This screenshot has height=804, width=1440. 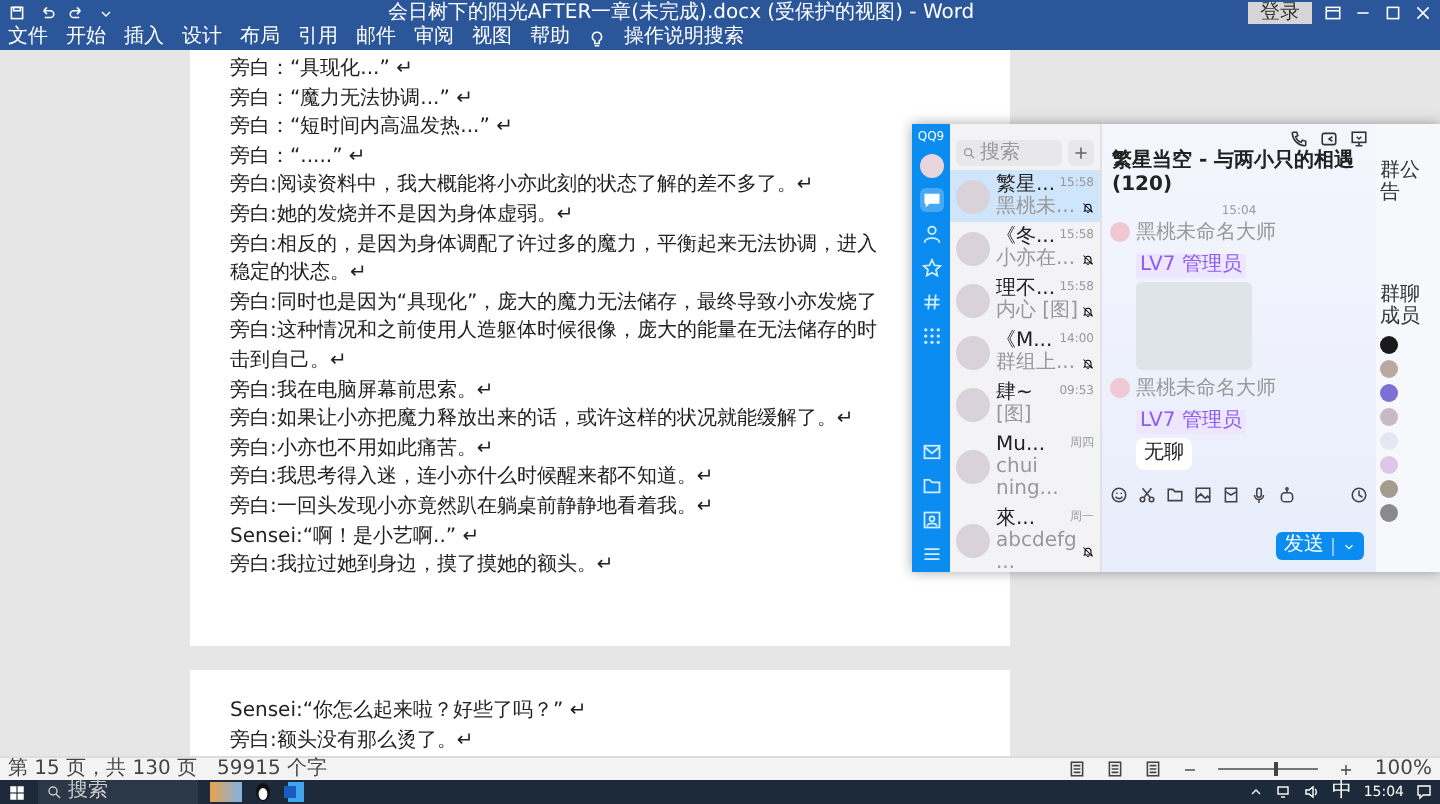 What do you see at coordinates (272, 769) in the screenshot?
I see `word-count: 59915 个字` at bounding box center [272, 769].